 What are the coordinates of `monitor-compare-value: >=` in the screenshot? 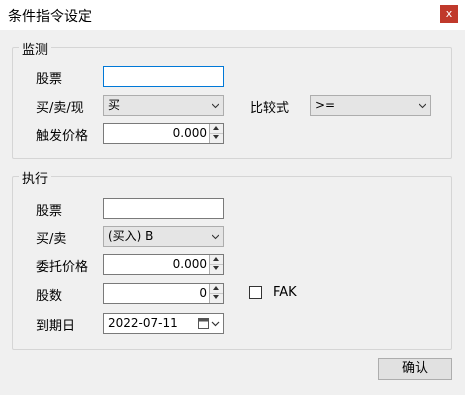 It's located at (325, 105).